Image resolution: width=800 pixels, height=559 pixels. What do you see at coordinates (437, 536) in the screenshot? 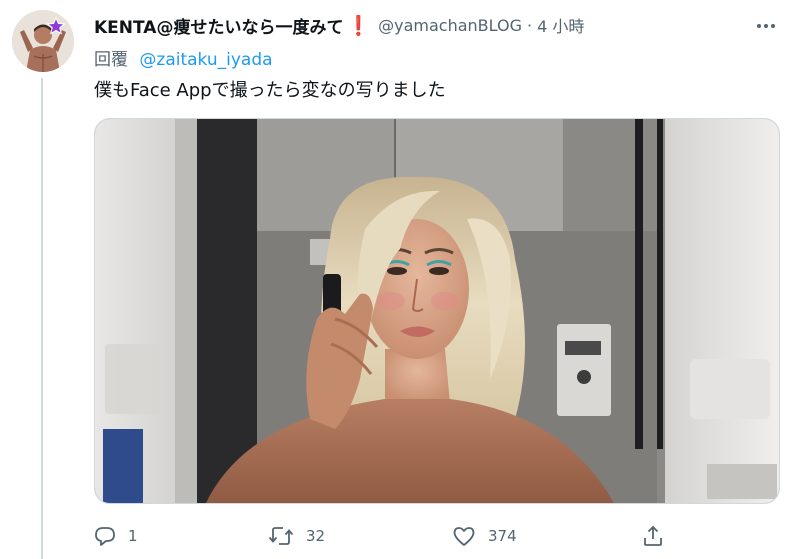
I see `tweet-action-bar: 1 32 374` at bounding box center [437, 536].